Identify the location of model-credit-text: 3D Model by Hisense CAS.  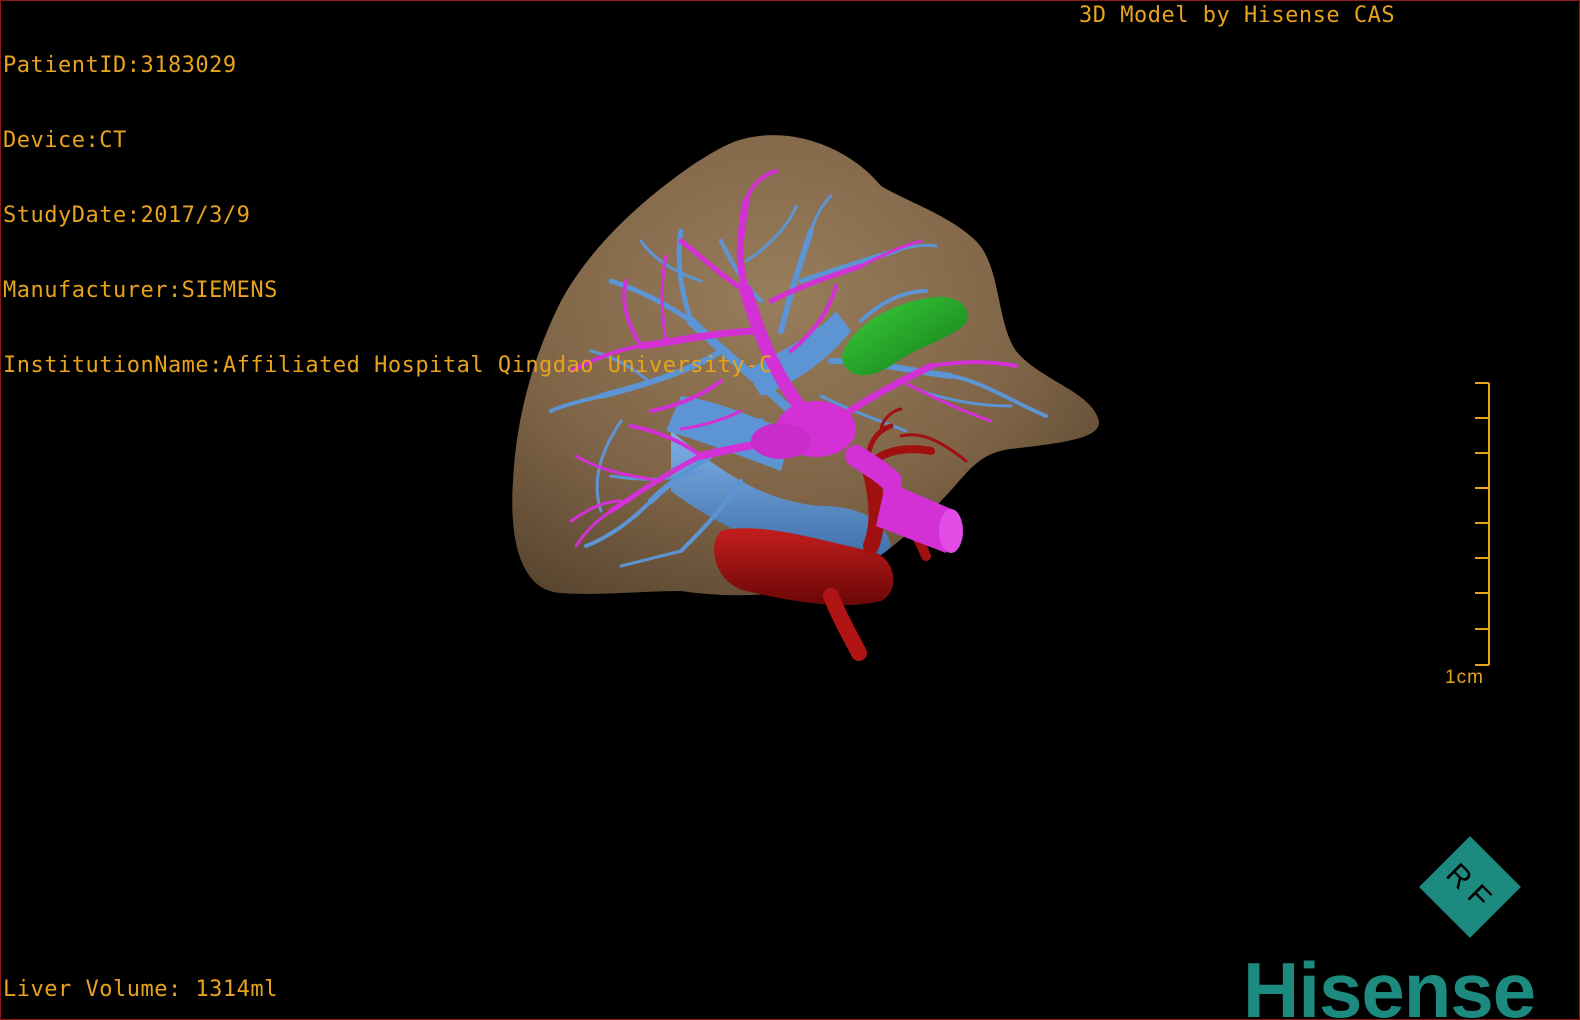
(1237, 15).